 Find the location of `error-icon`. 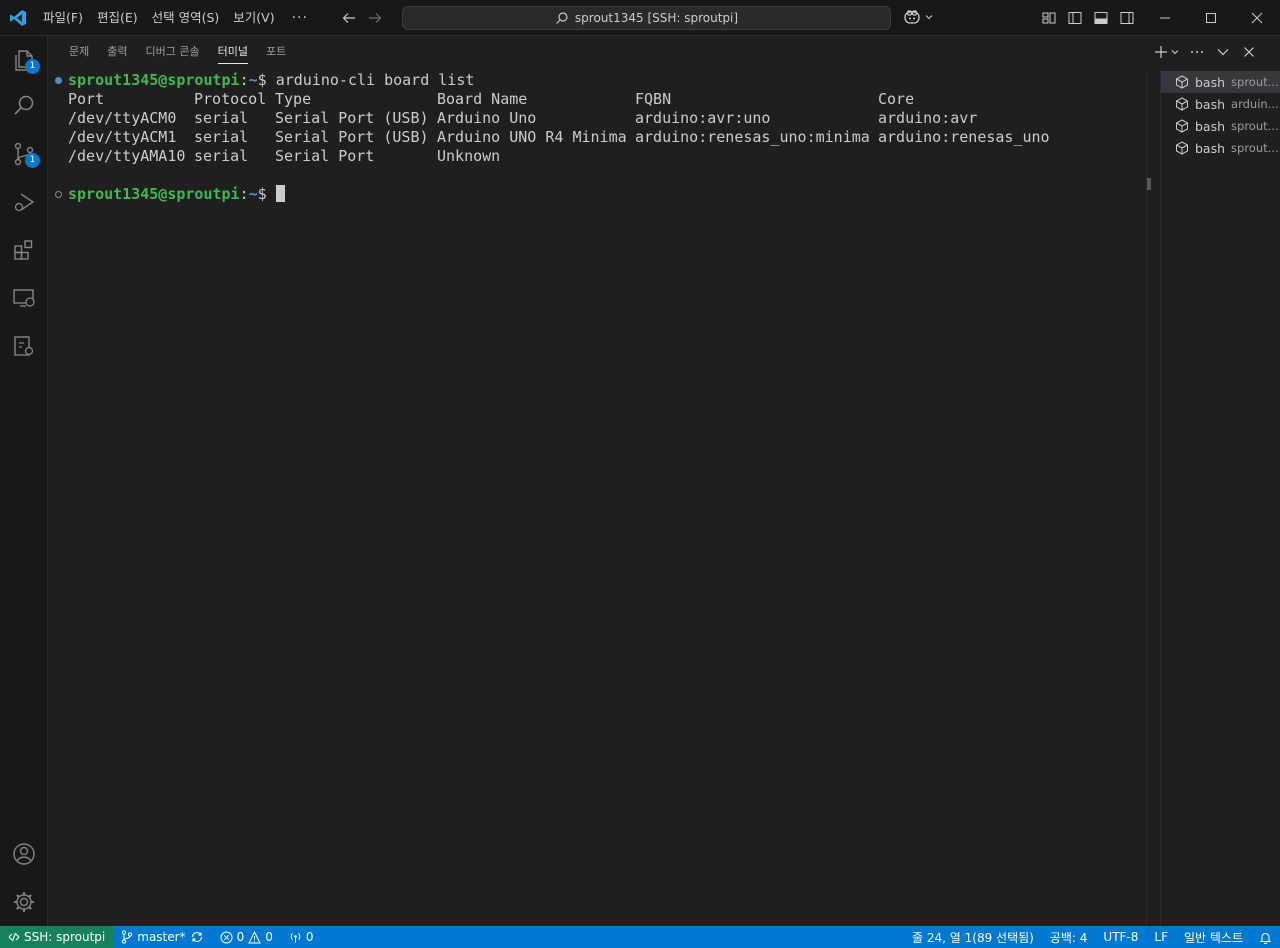

error-icon is located at coordinates (226, 937).